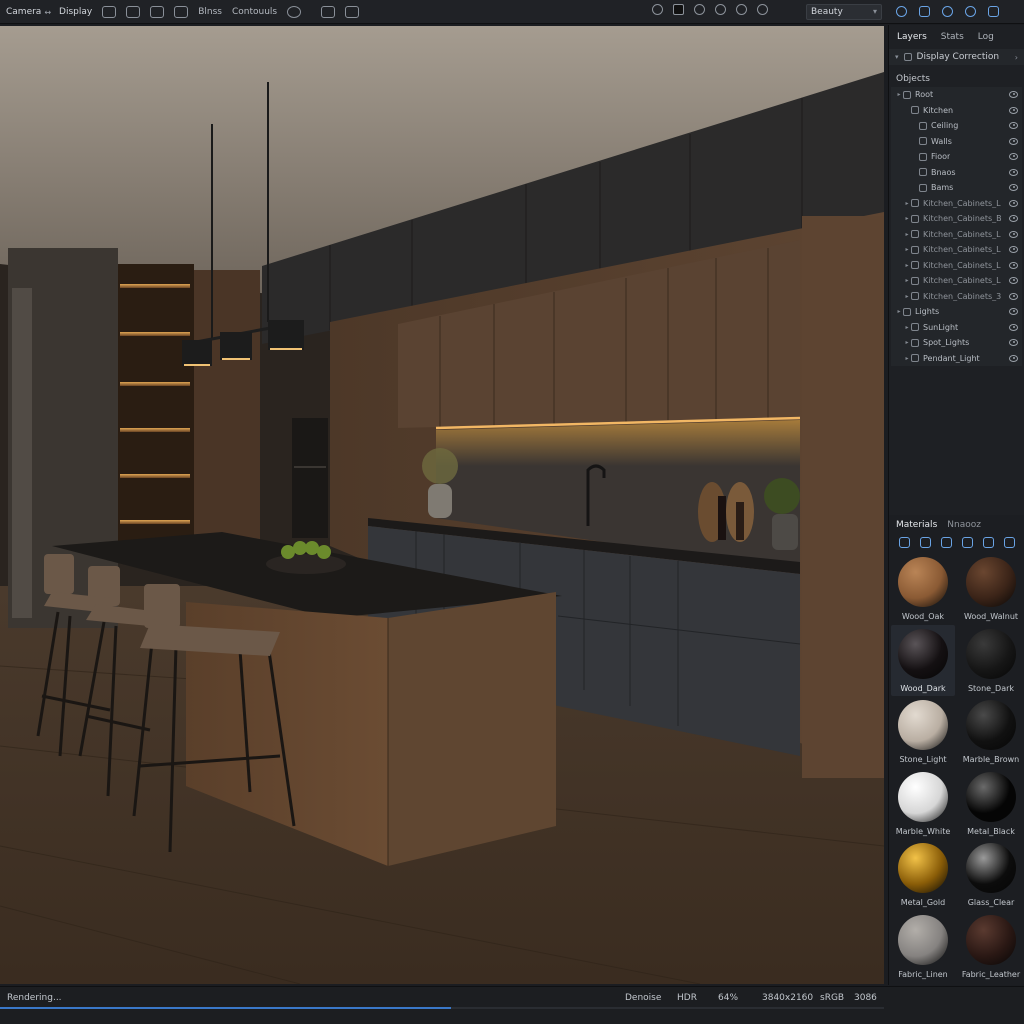 The image size is (1024, 1024). I want to click on frame-icon, so click(109, 12).